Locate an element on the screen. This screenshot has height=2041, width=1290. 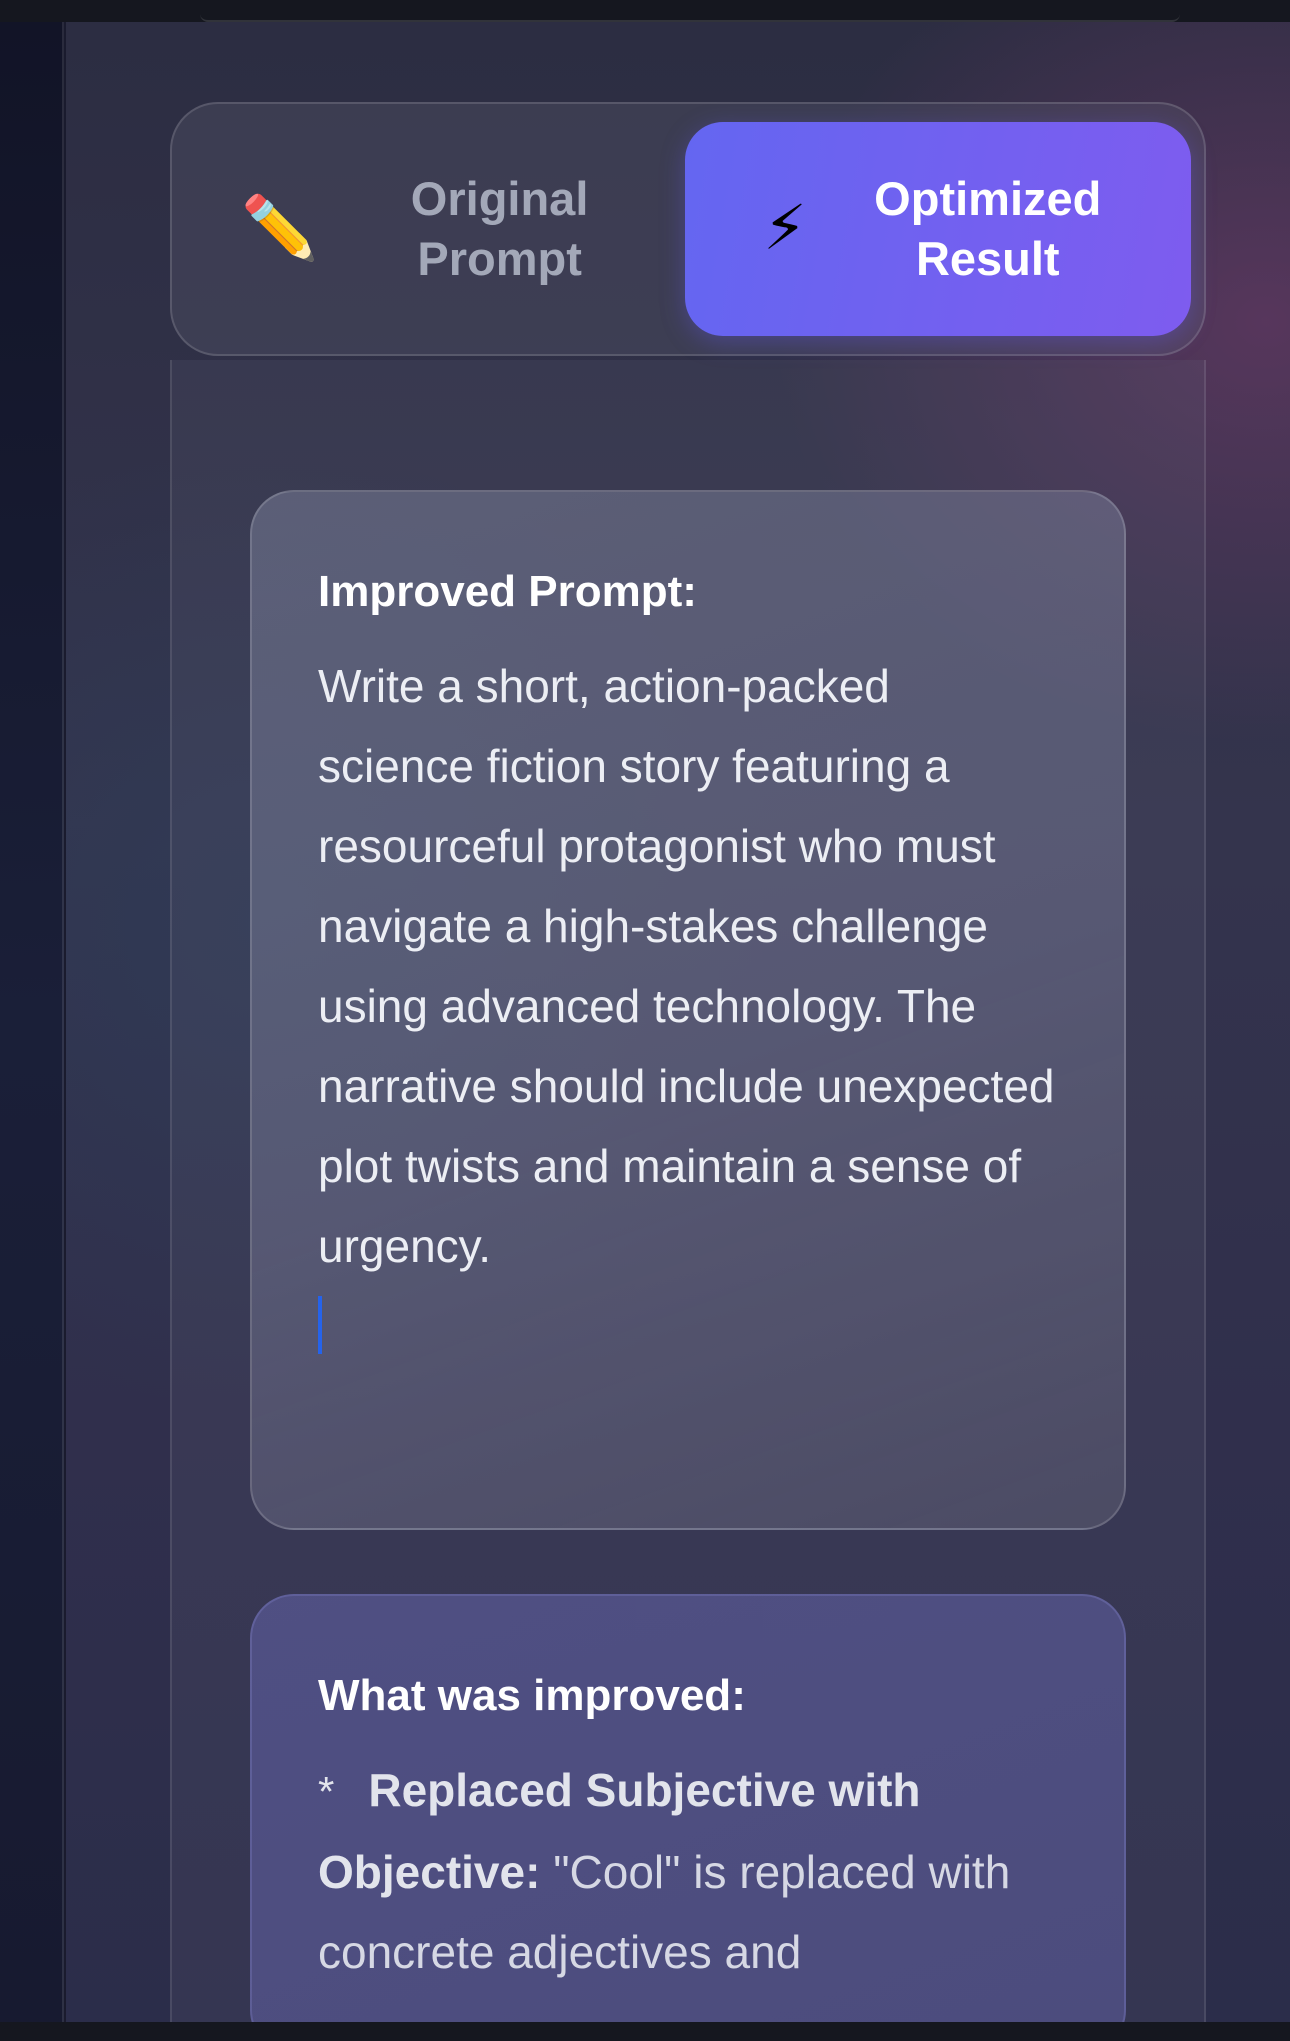
tab-optimized-label: Optimized Result is located at coordinates (988, 228).